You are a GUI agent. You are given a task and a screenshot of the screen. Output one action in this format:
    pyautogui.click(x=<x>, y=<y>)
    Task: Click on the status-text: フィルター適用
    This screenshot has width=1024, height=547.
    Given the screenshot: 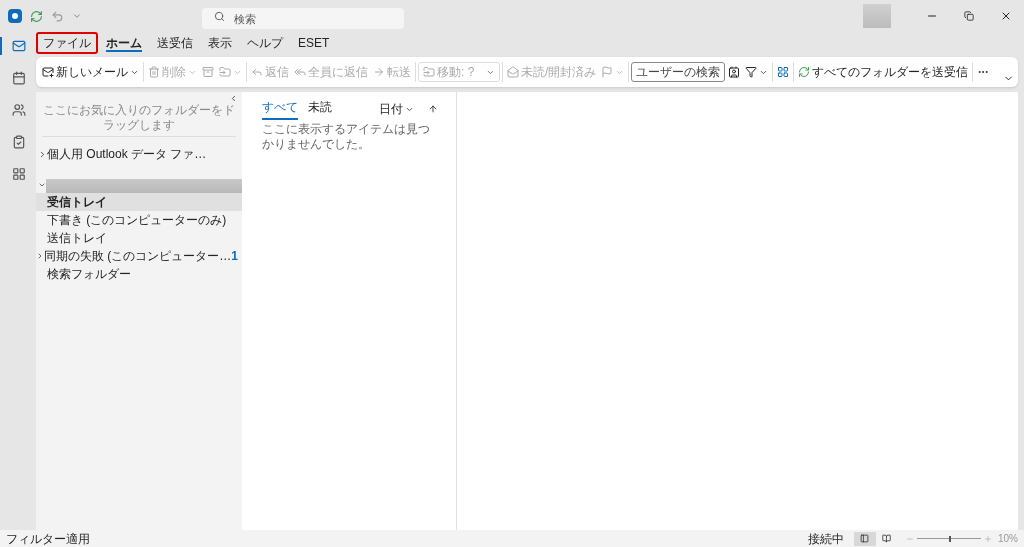 What is the action you would take?
    pyautogui.click(x=48, y=538)
    